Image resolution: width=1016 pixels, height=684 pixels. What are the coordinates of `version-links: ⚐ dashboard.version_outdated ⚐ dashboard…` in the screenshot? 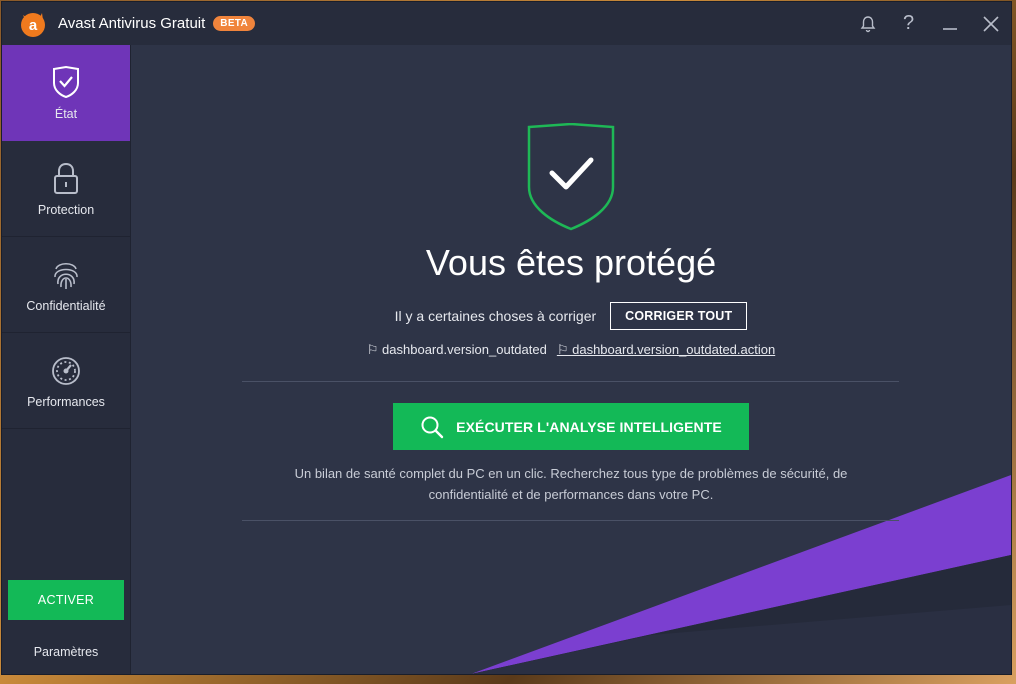 It's located at (571, 350).